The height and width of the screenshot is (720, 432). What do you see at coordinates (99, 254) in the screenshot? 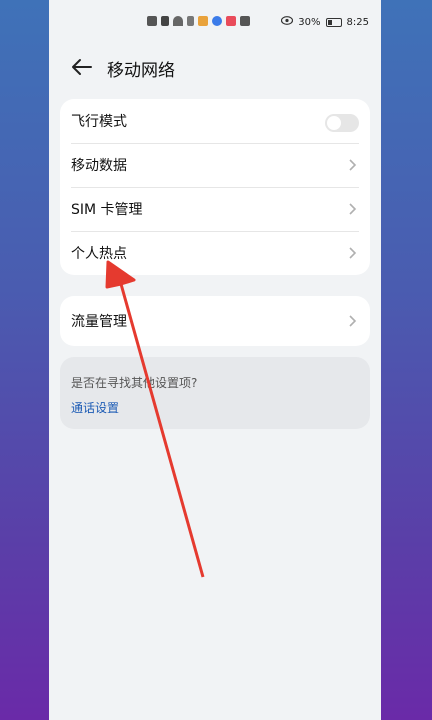
I see `personal-hotspot-label: 个人热点` at bounding box center [99, 254].